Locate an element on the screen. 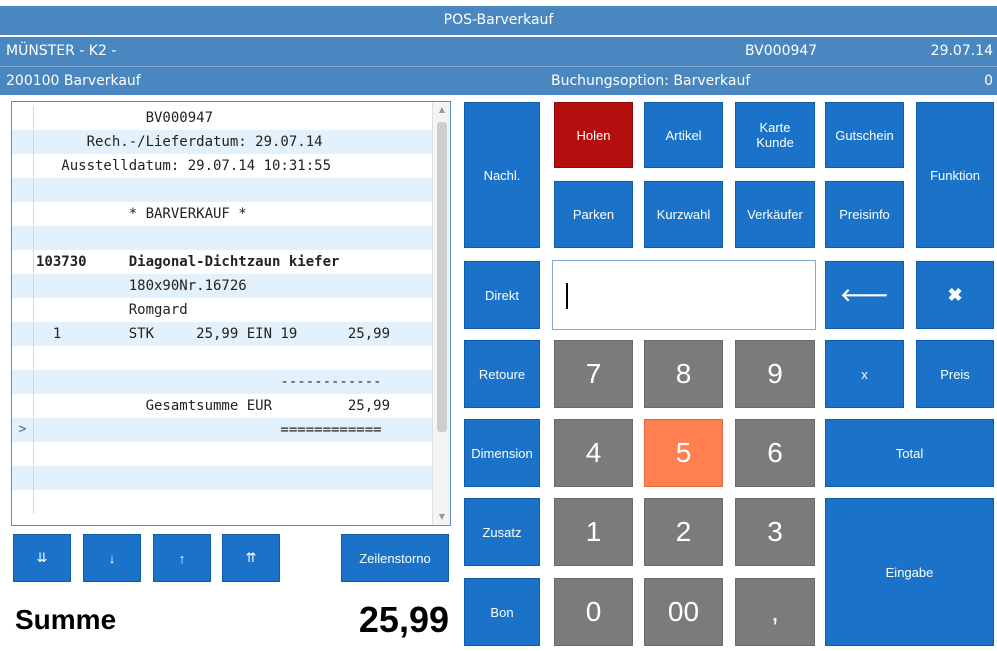 This screenshot has width=997, height=651. key-9: 9 is located at coordinates (775, 374).